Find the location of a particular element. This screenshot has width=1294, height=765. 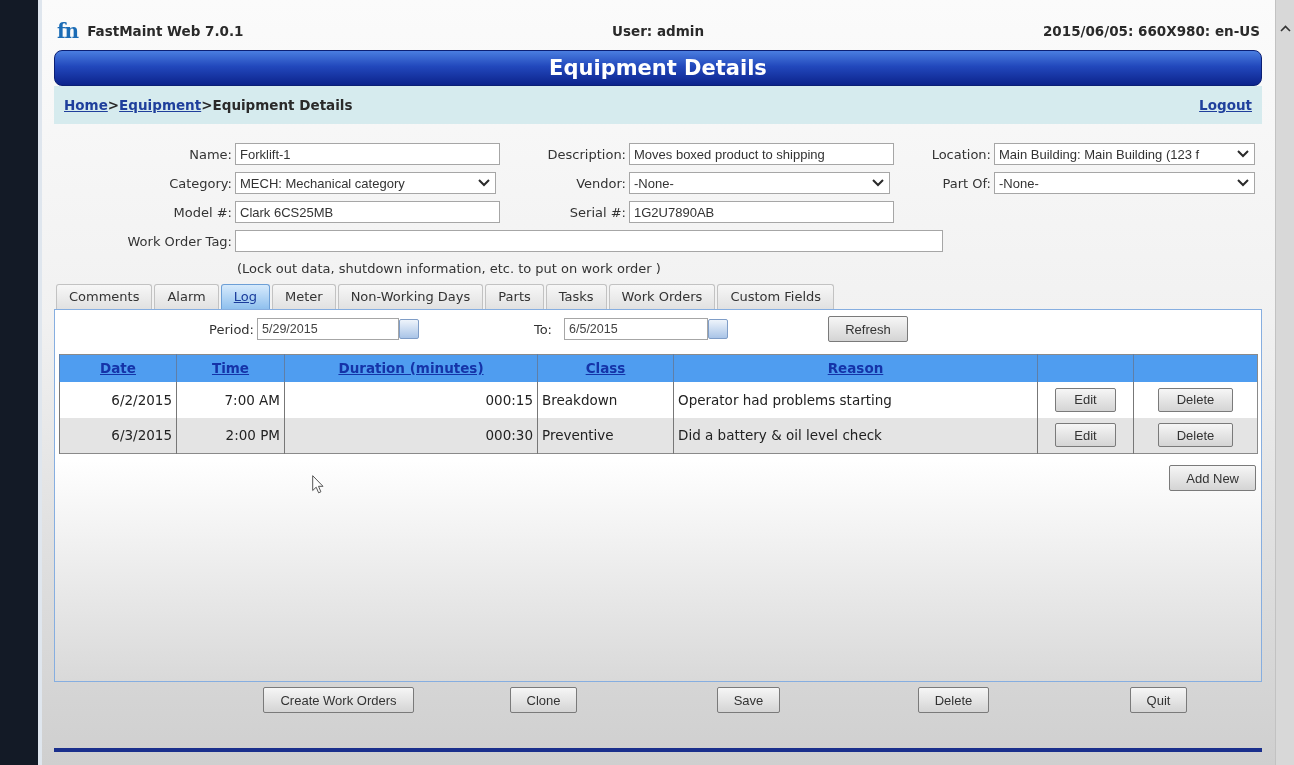

field-label: Location: is located at coordinates (961, 154).